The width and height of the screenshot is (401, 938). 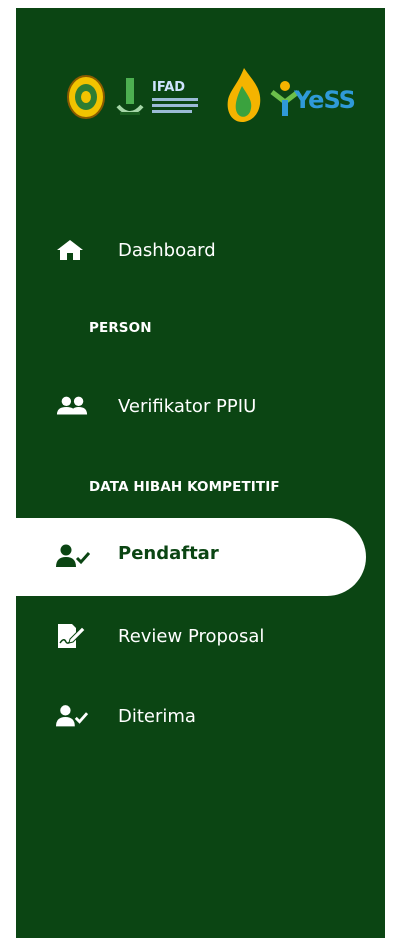 What do you see at coordinates (130, 96) in the screenshot?
I see `ministry-logo` at bounding box center [130, 96].